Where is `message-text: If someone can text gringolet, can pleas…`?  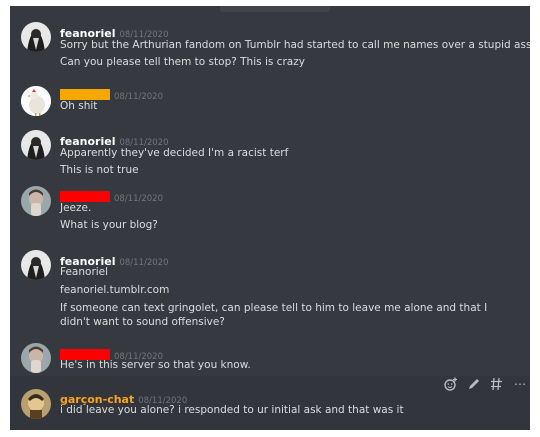
message-text: If someone can text gringolet, can pleas… is located at coordinates (274, 315).